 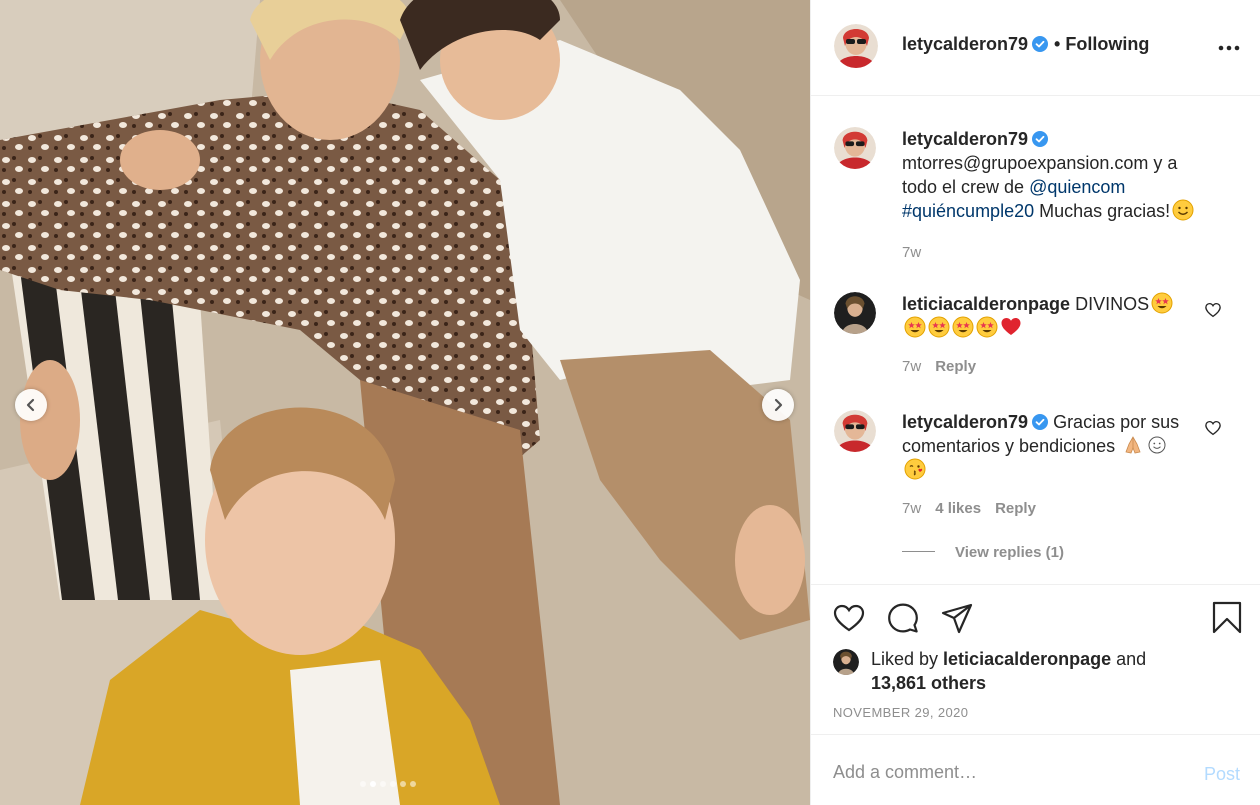 What do you see at coordinates (849, 618) in the screenshot?
I see `like-heart-icon` at bounding box center [849, 618].